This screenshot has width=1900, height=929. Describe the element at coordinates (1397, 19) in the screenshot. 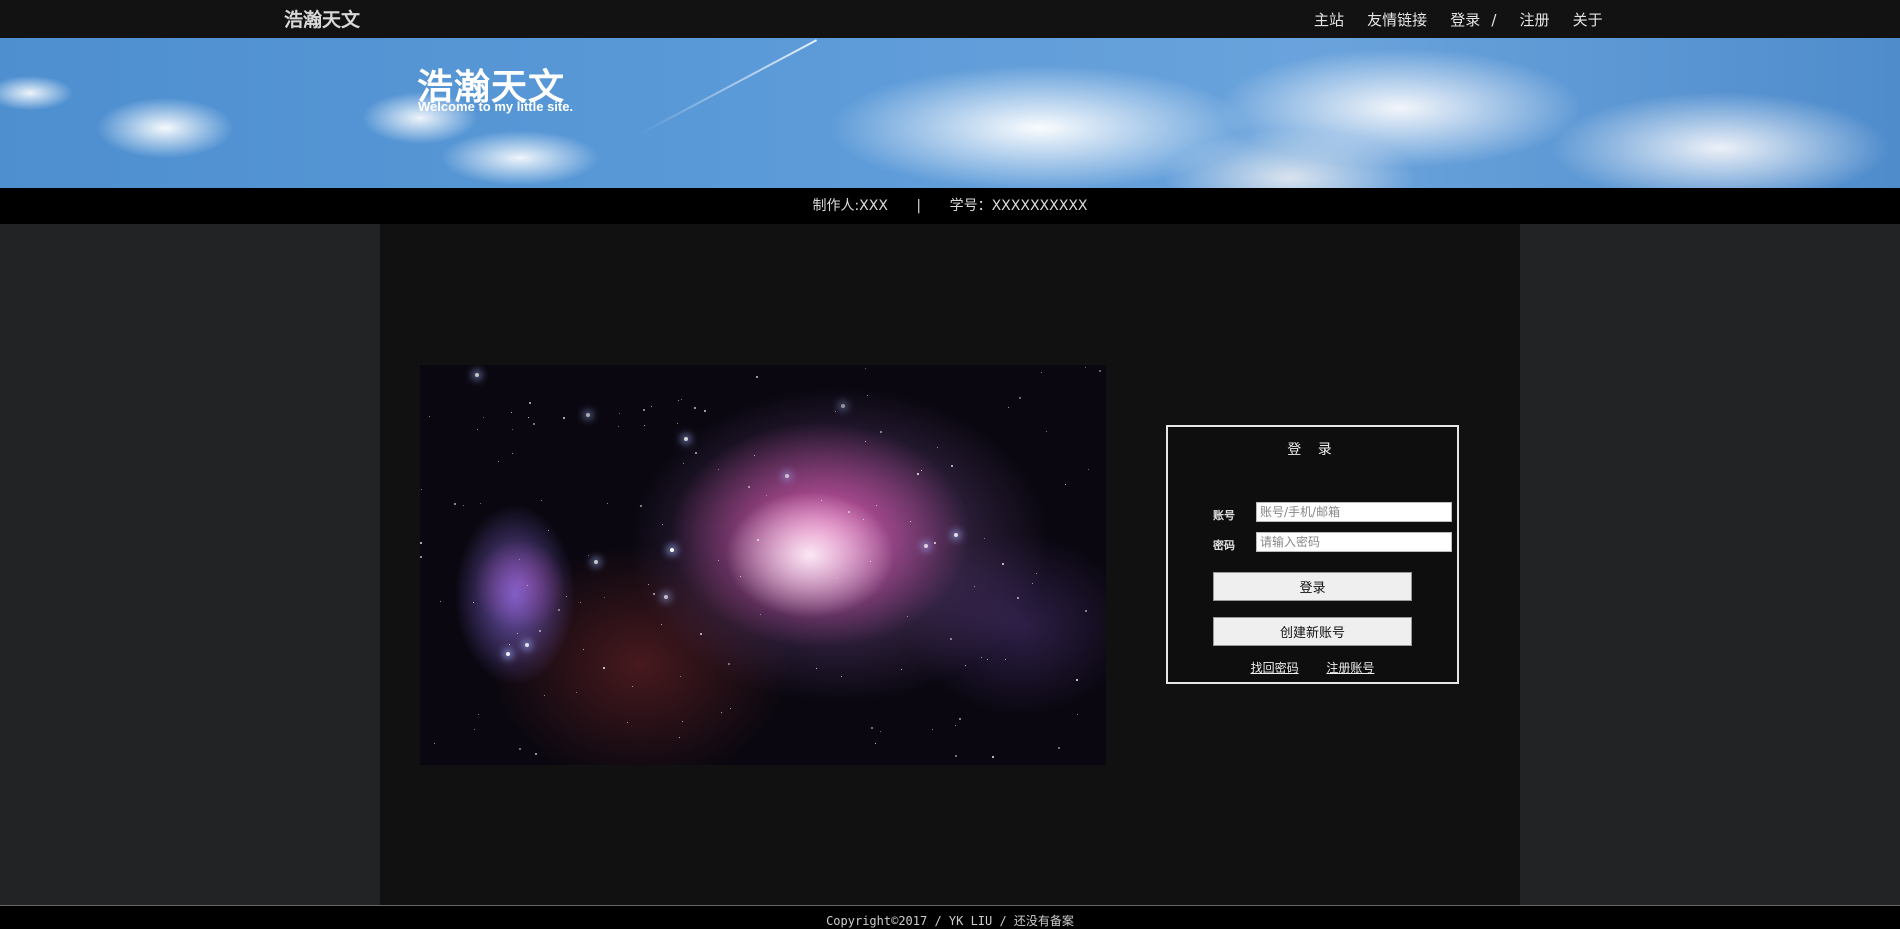

I see `nav-link-friends: 友情链接` at that location.